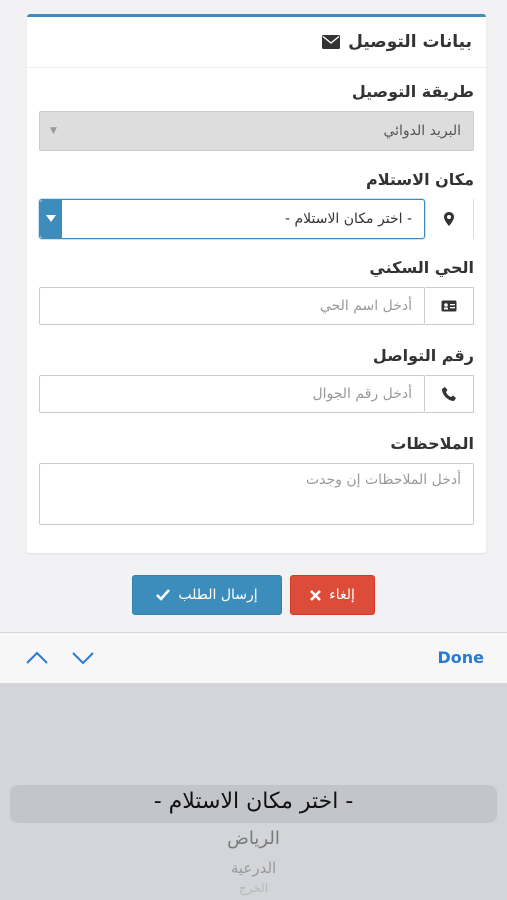  Describe the element at coordinates (421, 267) in the screenshot. I see `district-label: الحي السكني` at that location.